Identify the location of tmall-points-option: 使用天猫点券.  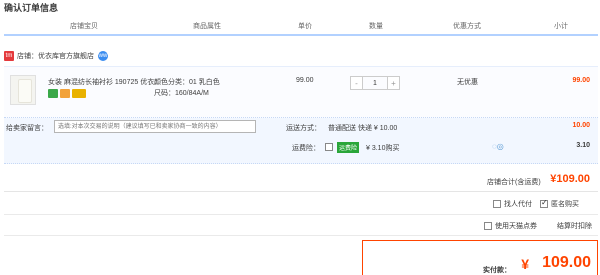
(510, 226).